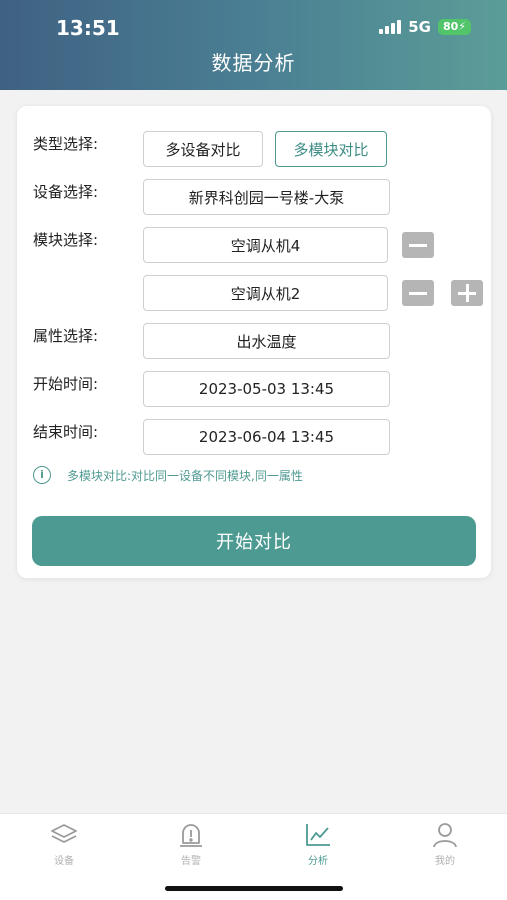  Describe the element at coordinates (253, 63) in the screenshot. I see `page-title: 数据分析` at that location.